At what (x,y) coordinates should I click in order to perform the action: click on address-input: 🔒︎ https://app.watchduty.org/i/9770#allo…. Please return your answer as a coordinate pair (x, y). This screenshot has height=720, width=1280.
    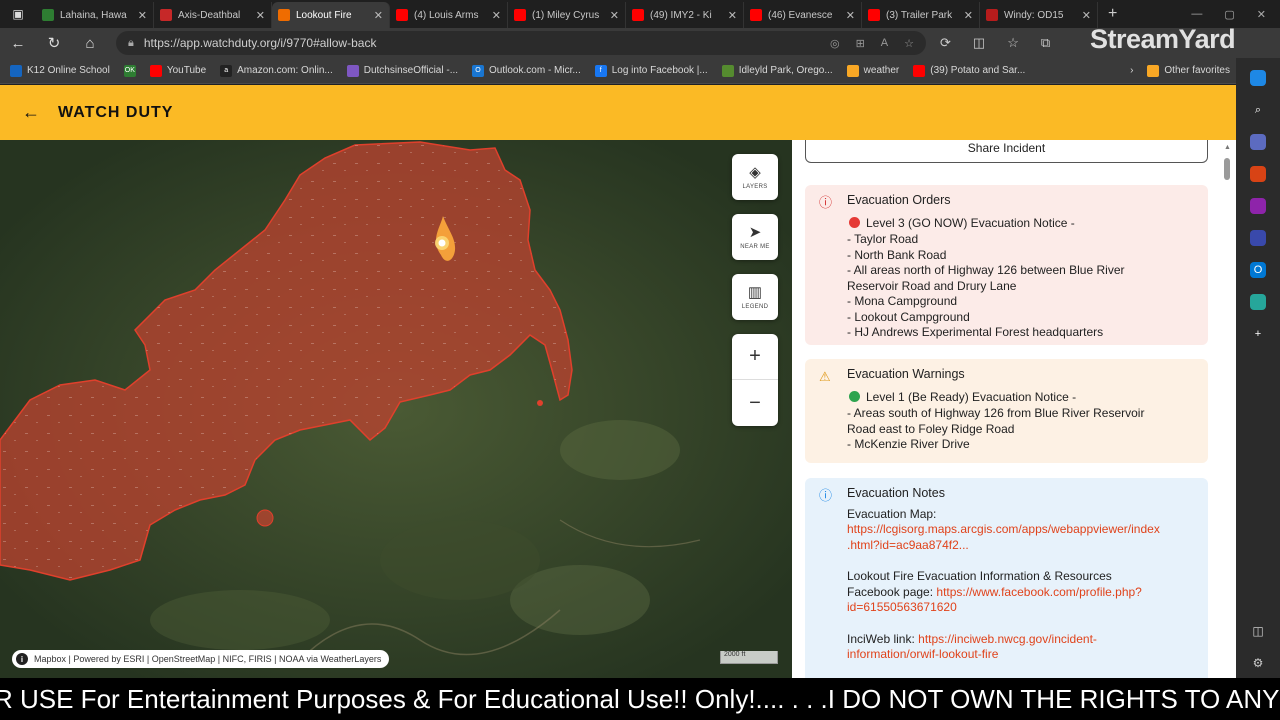
    Looking at the image, I should click on (521, 43).